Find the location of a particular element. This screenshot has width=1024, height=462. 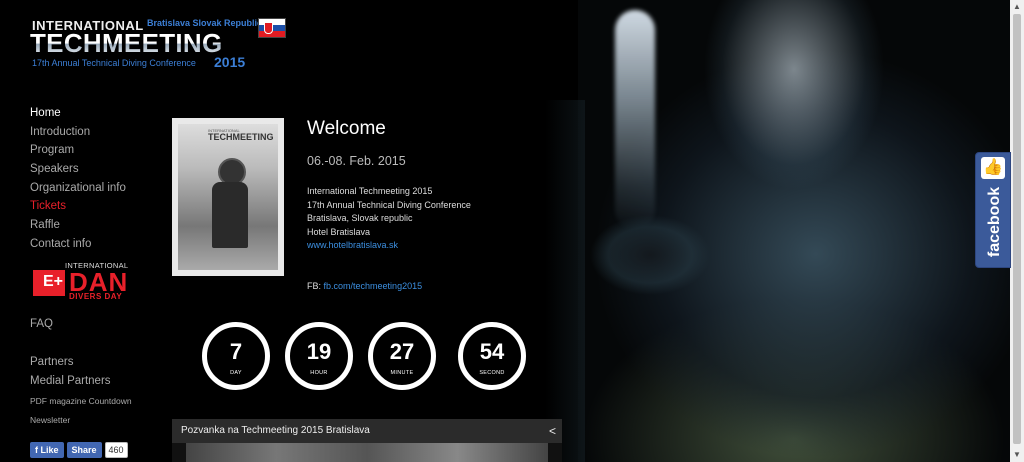

countdown-seconds: 54 SECOND is located at coordinates (492, 356).